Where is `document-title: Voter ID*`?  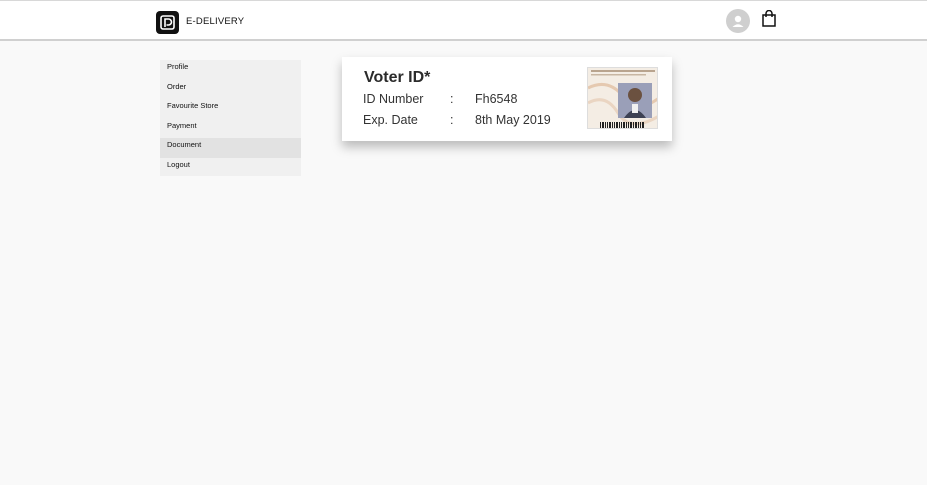 document-title: Voter ID* is located at coordinates (397, 77).